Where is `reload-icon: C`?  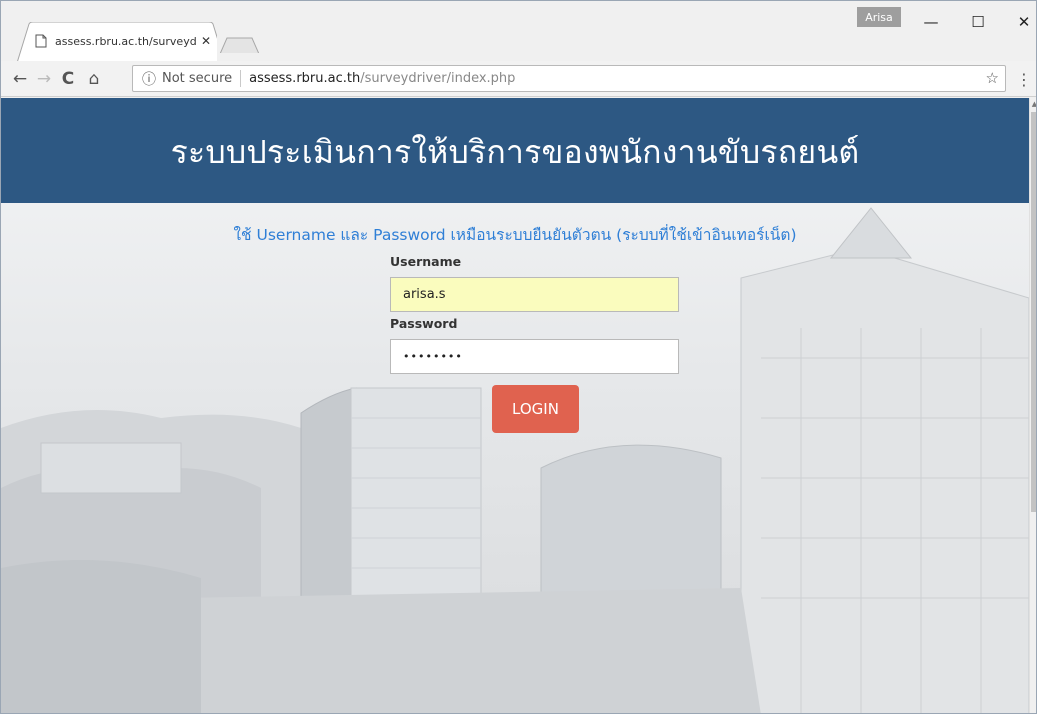 reload-icon: C is located at coordinates (68, 79).